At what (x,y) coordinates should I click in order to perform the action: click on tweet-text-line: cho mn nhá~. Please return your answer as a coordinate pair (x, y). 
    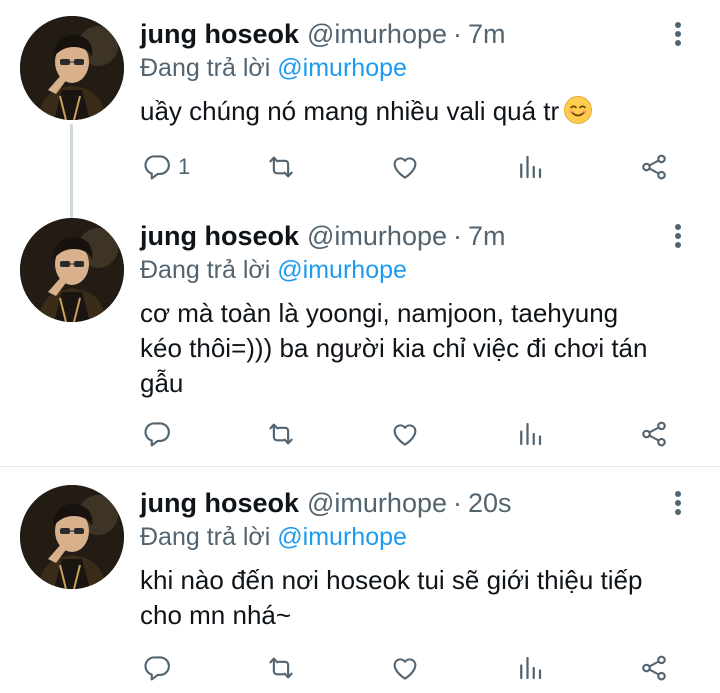
    Looking at the image, I should click on (216, 615).